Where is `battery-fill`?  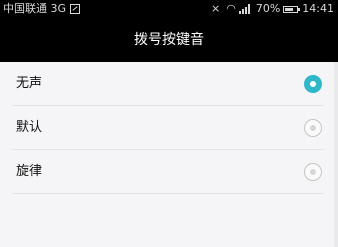
battery-fill is located at coordinates (289, 9).